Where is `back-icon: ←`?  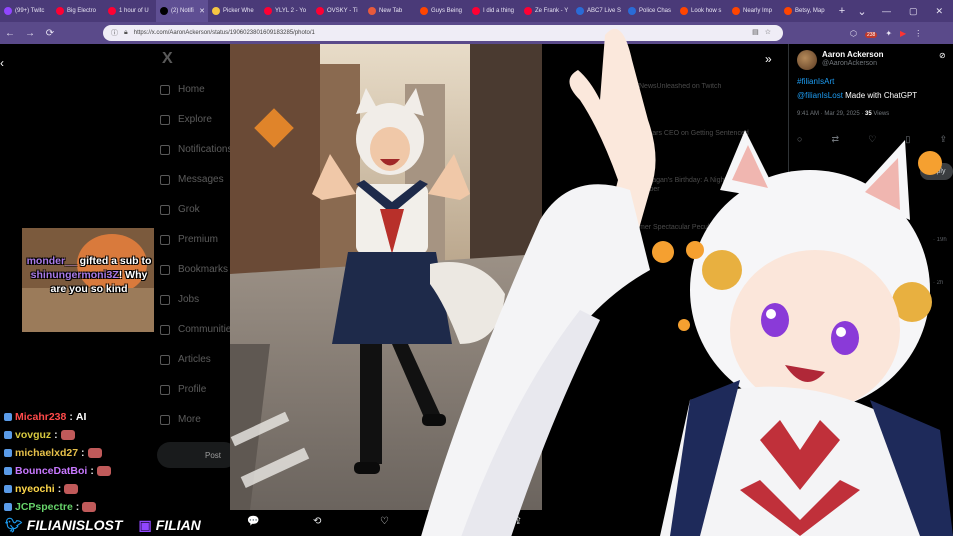
back-icon: ← is located at coordinates (10, 33).